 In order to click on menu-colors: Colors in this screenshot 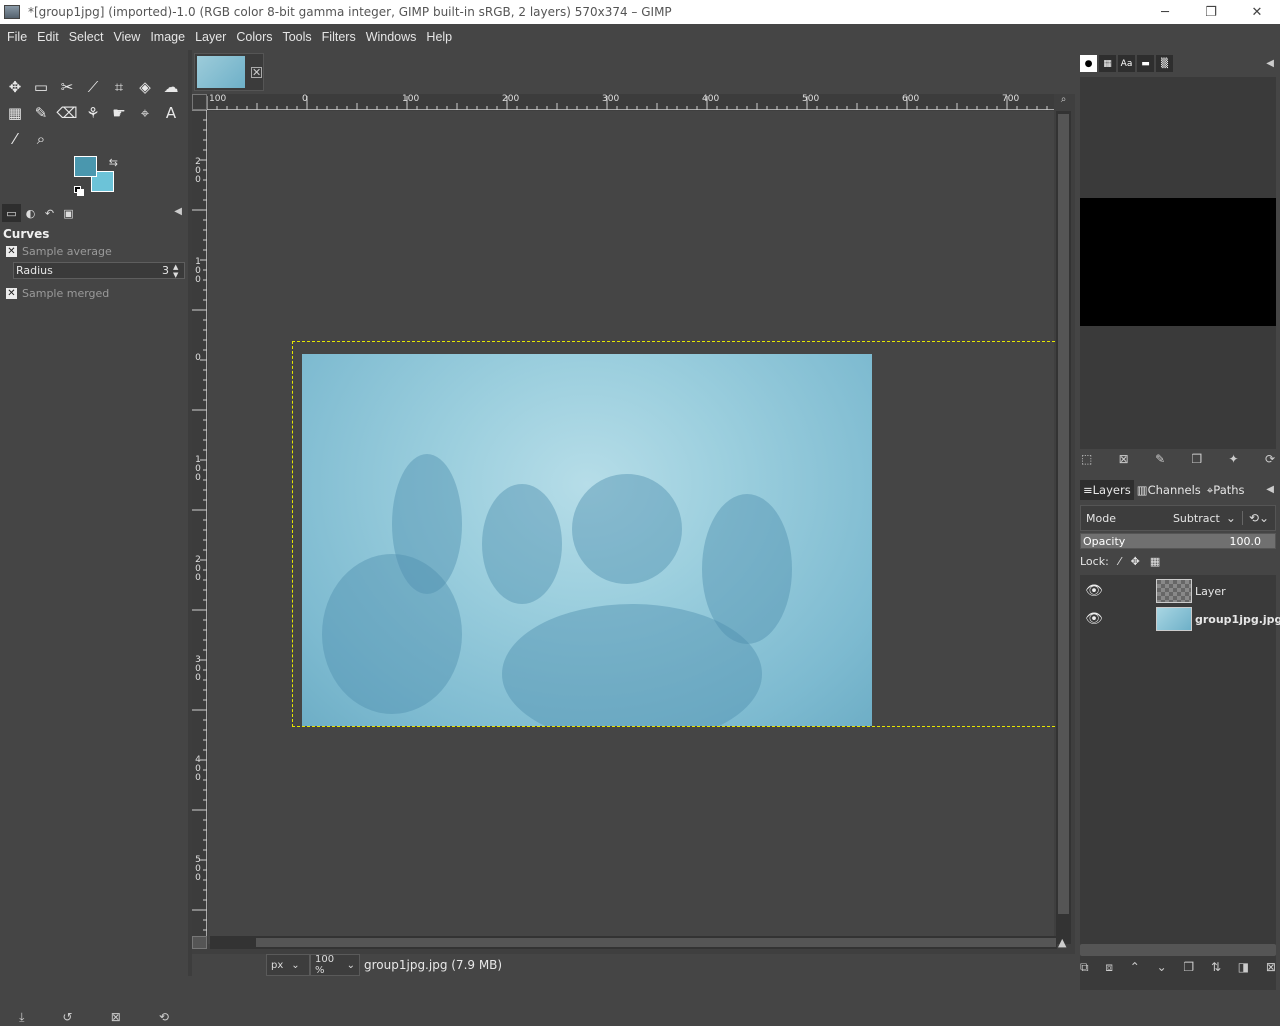, I will do `click(254, 37)`.